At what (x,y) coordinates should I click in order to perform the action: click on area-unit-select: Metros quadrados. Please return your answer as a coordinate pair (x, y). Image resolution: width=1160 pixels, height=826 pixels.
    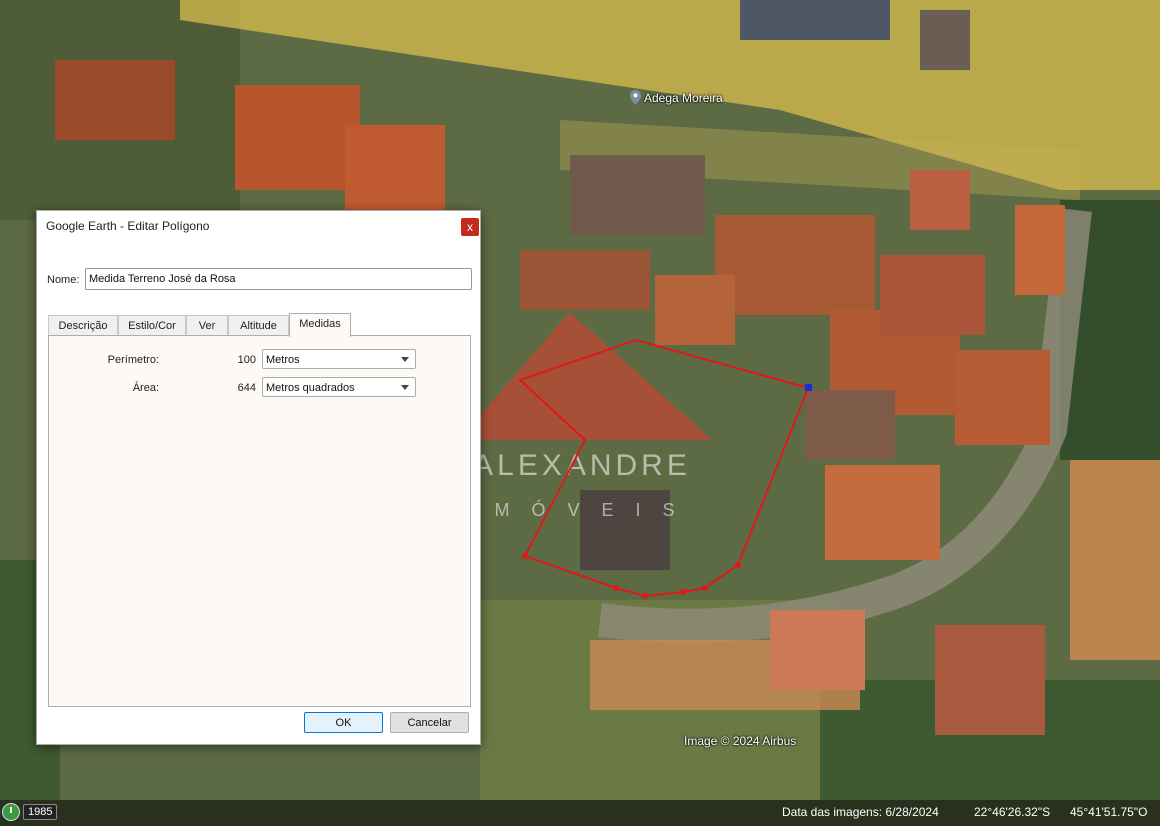
    Looking at the image, I should click on (339, 387).